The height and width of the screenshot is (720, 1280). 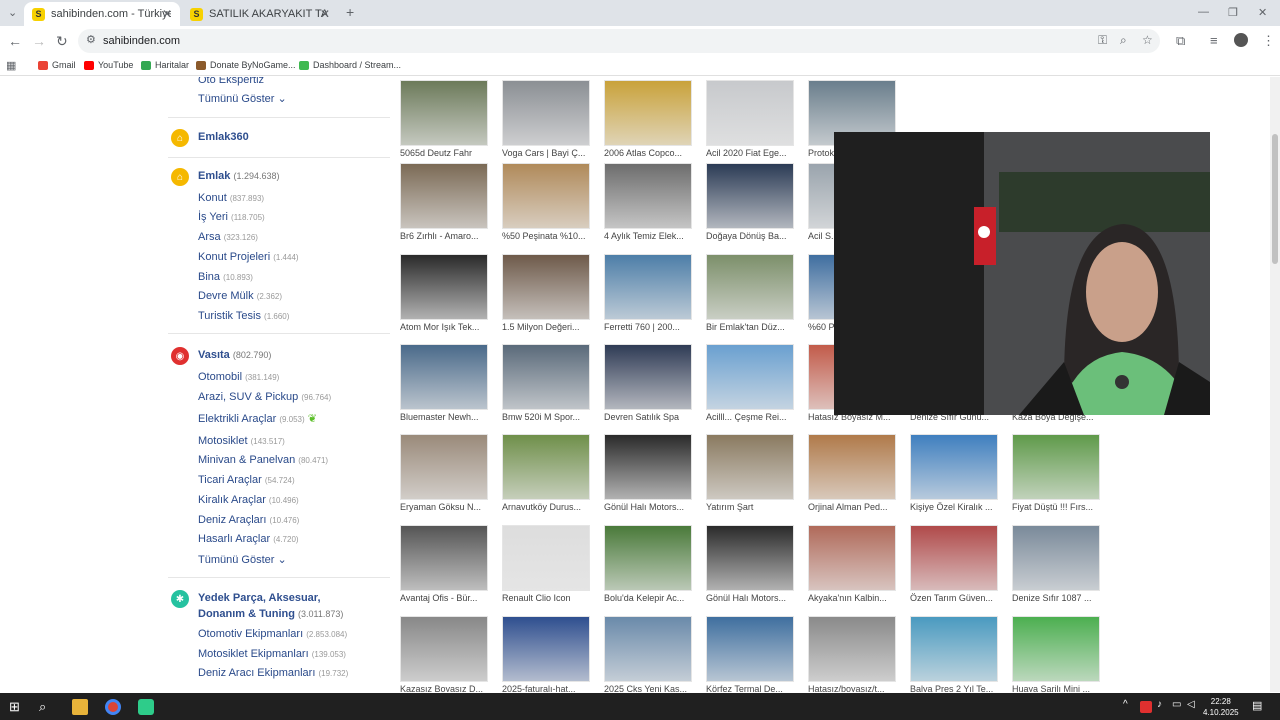 I want to click on new-tab-icon: +, so click(x=350, y=12).